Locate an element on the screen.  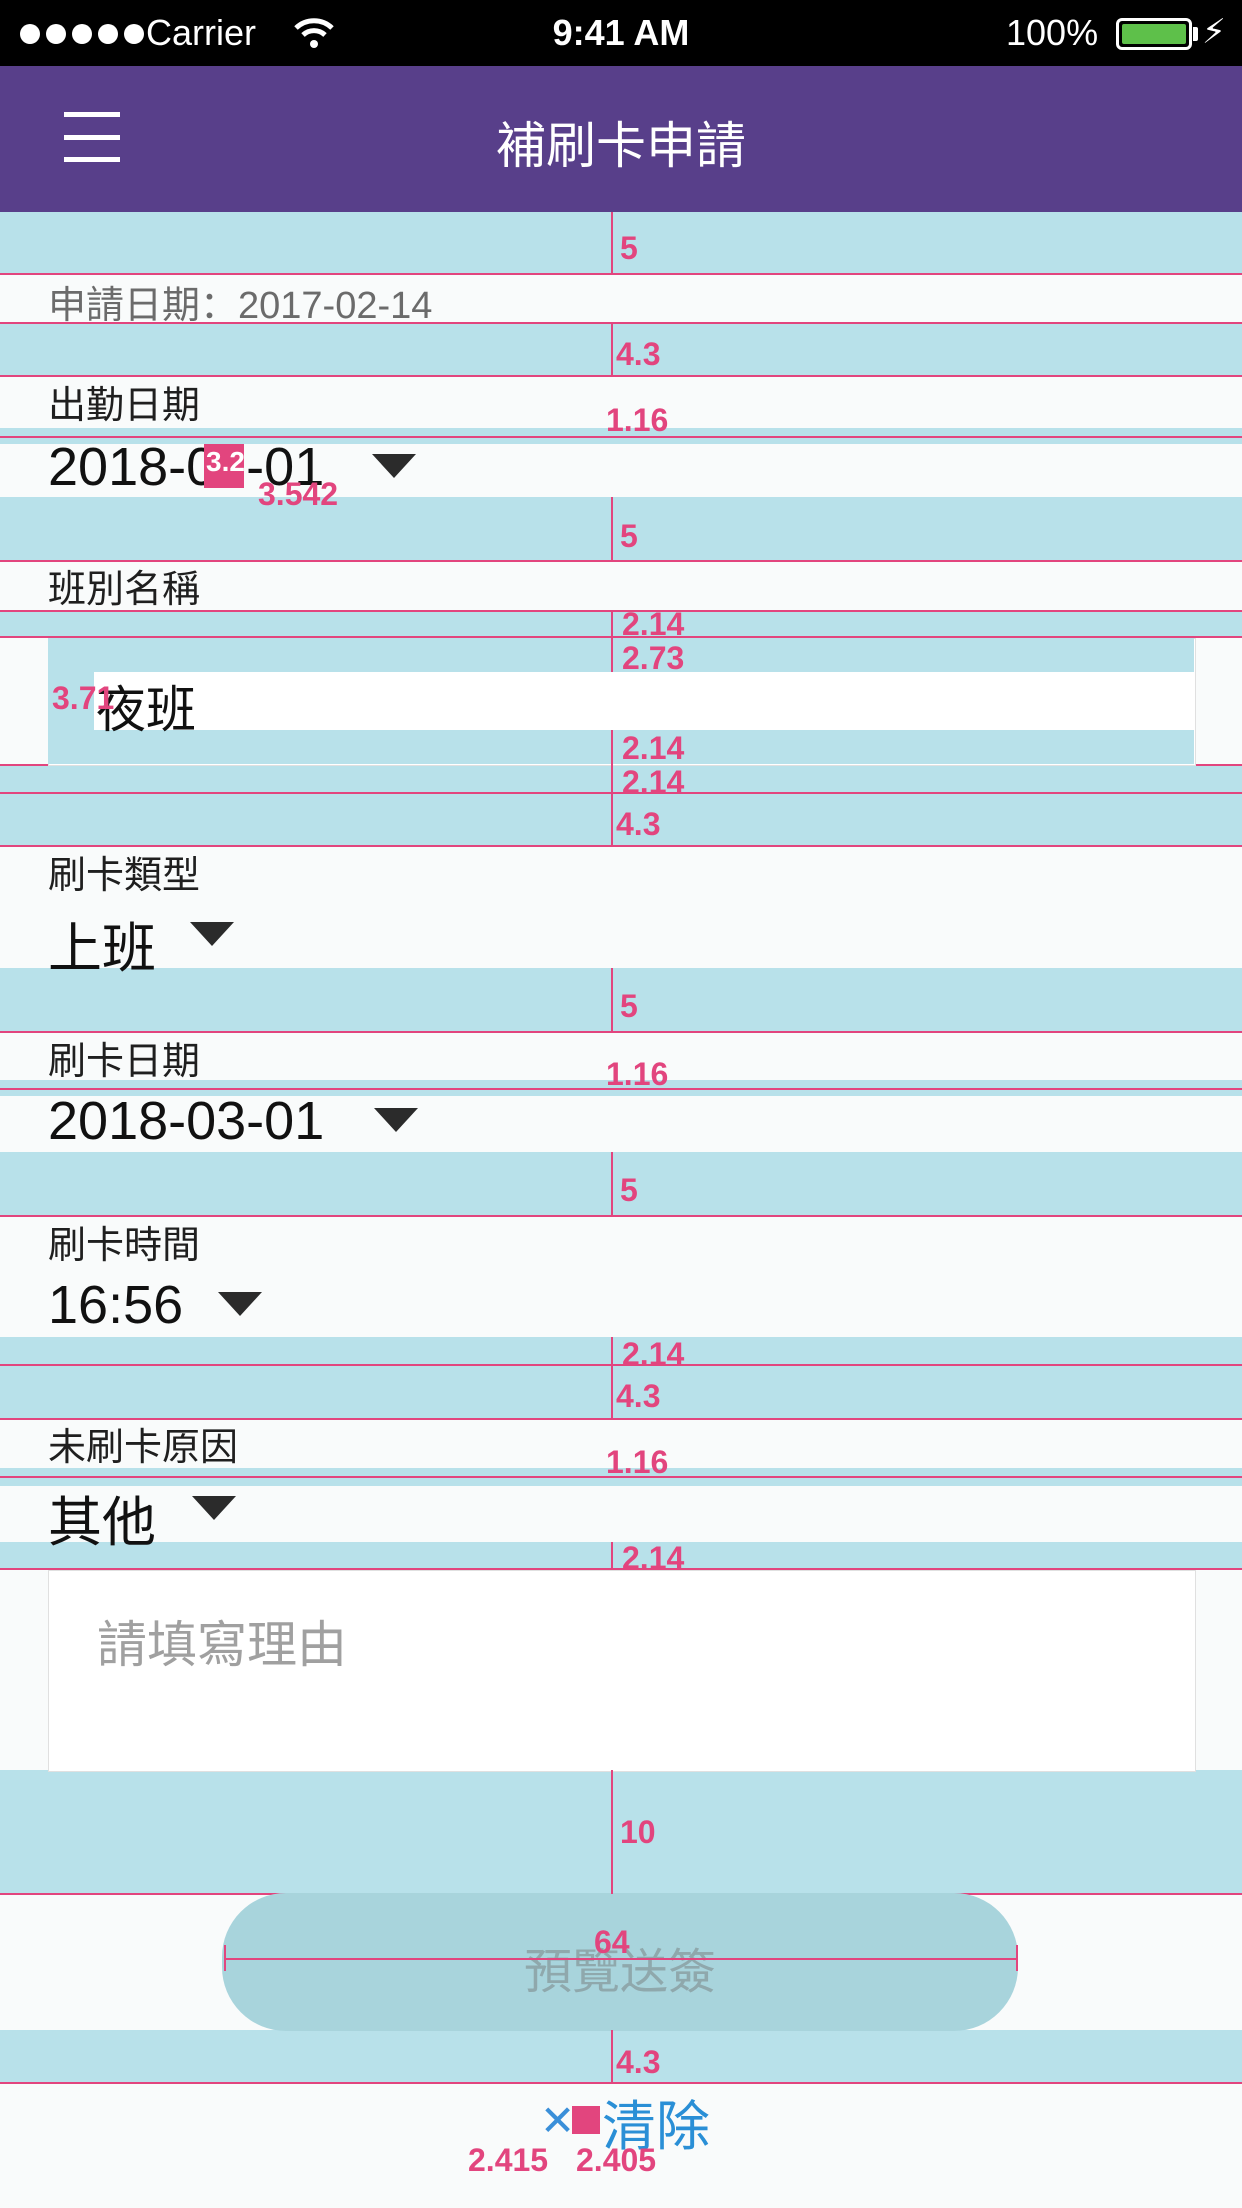
status-bar: Carrier 9:41 AM 100% ⚡︎ is located at coordinates (621, 33).